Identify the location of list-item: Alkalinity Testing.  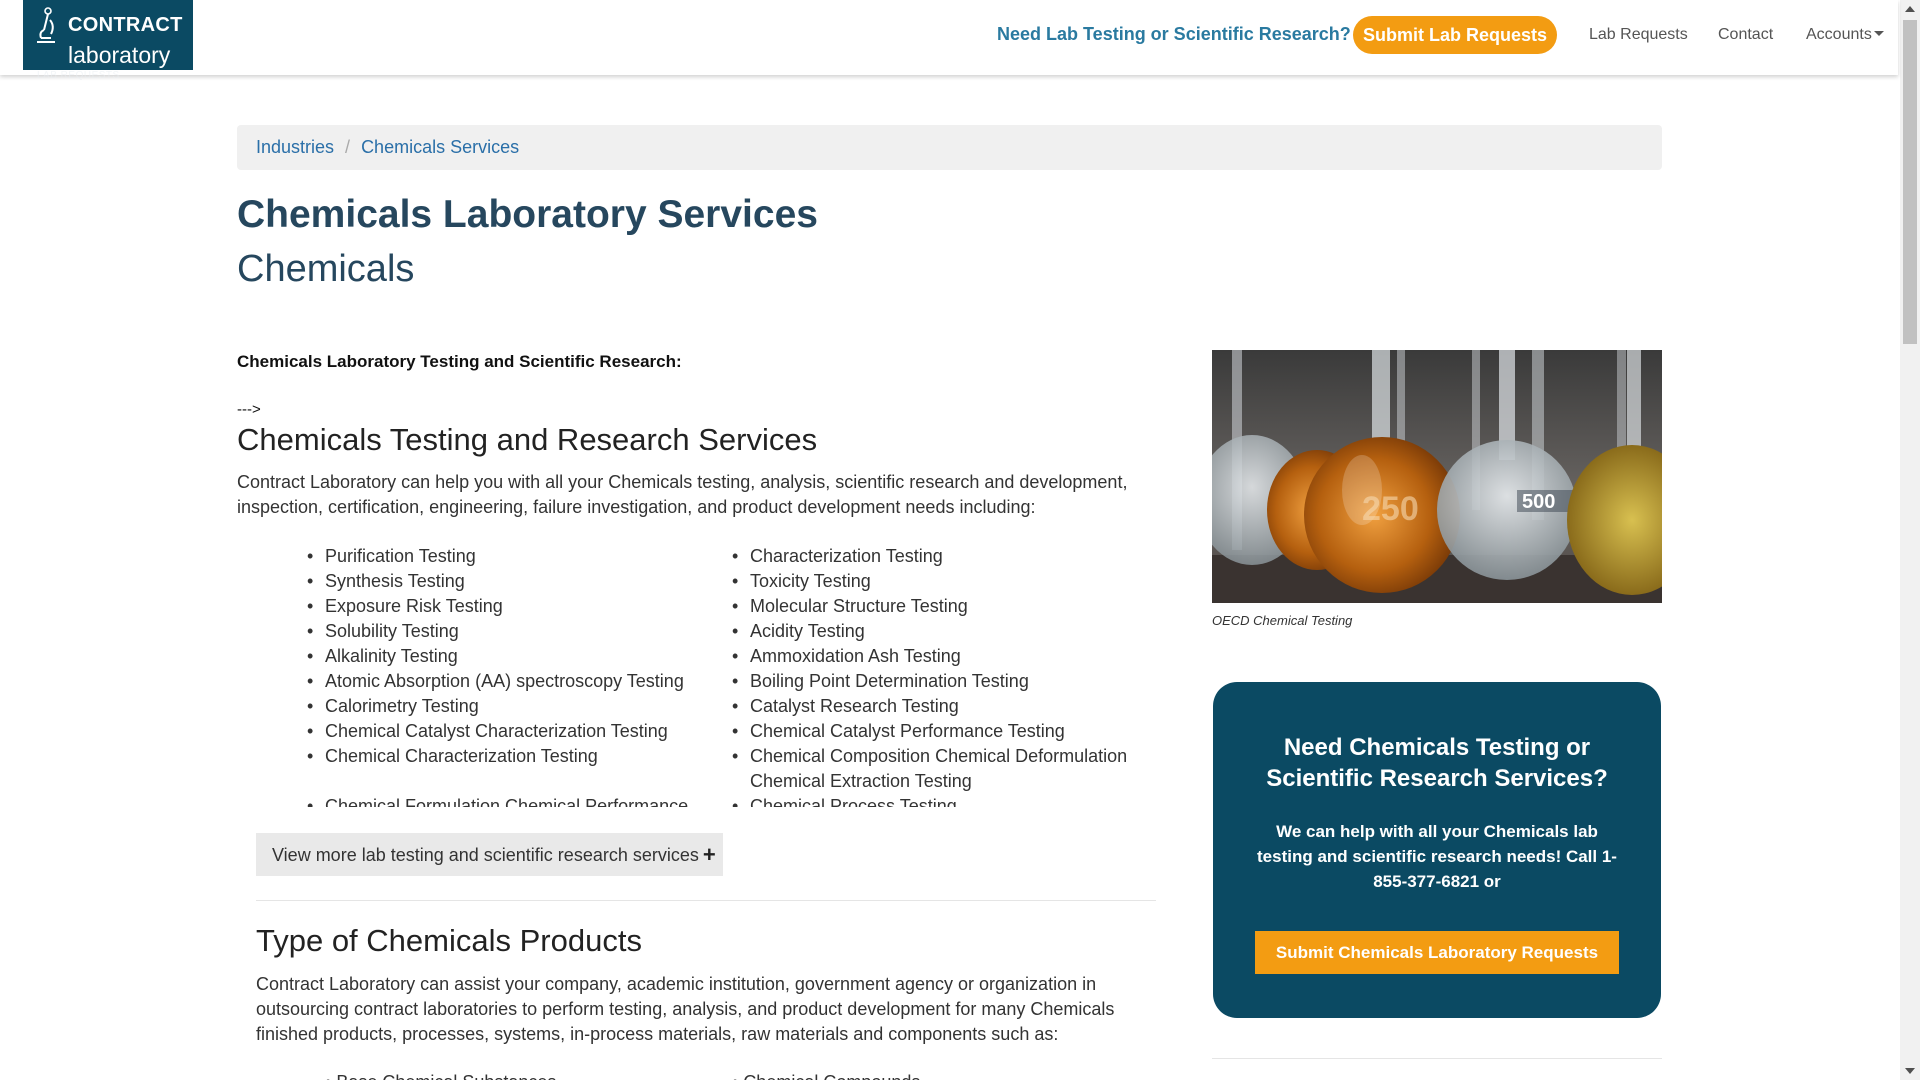
(497, 656).